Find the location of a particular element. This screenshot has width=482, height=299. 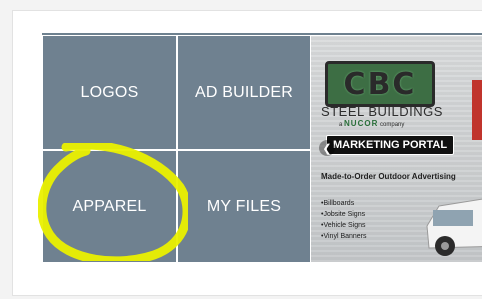

tile-my-files-label: MY FILES is located at coordinates (244, 206).